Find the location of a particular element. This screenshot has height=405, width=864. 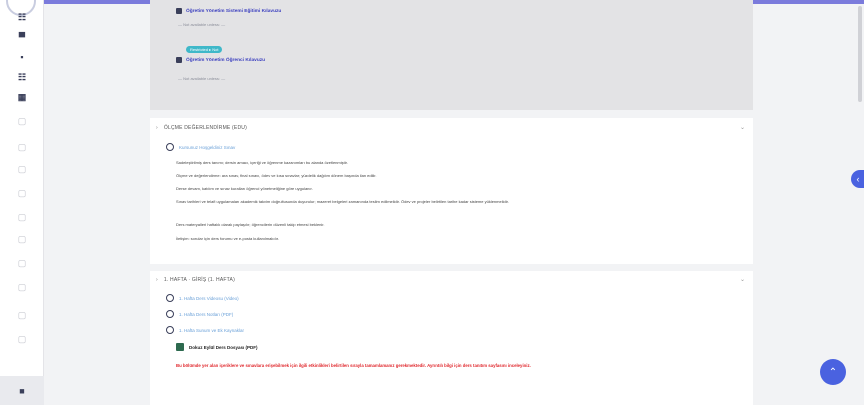

restricted-badge: Restricted ▸ Not is located at coordinates (204, 49).